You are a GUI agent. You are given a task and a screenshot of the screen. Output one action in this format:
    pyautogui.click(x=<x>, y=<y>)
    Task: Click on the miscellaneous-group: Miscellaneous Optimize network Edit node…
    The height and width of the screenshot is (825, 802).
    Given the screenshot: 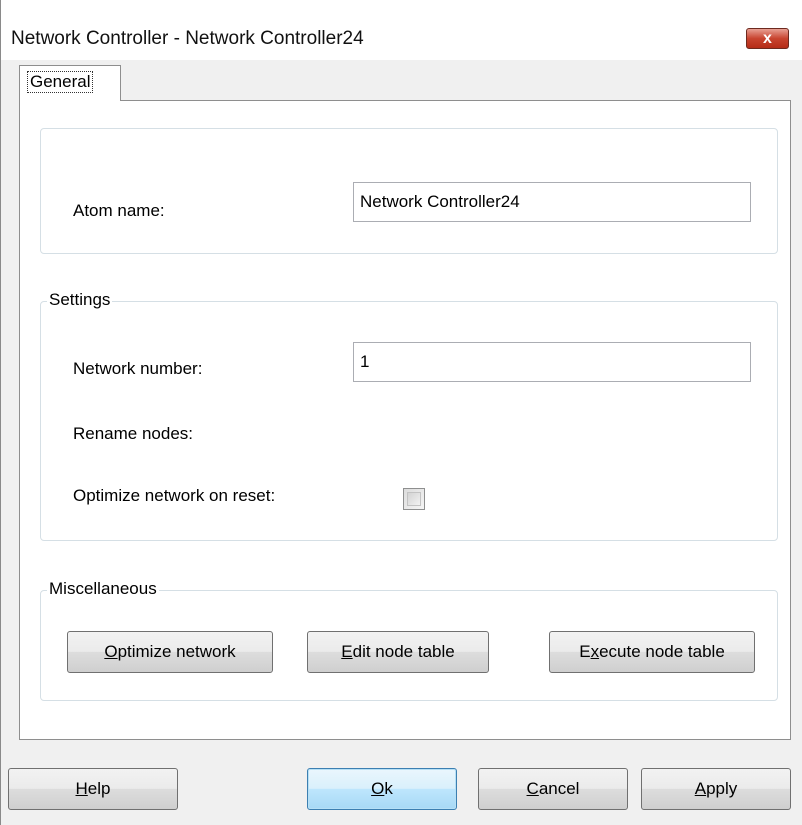 What is the action you would take?
    pyautogui.click(x=409, y=640)
    